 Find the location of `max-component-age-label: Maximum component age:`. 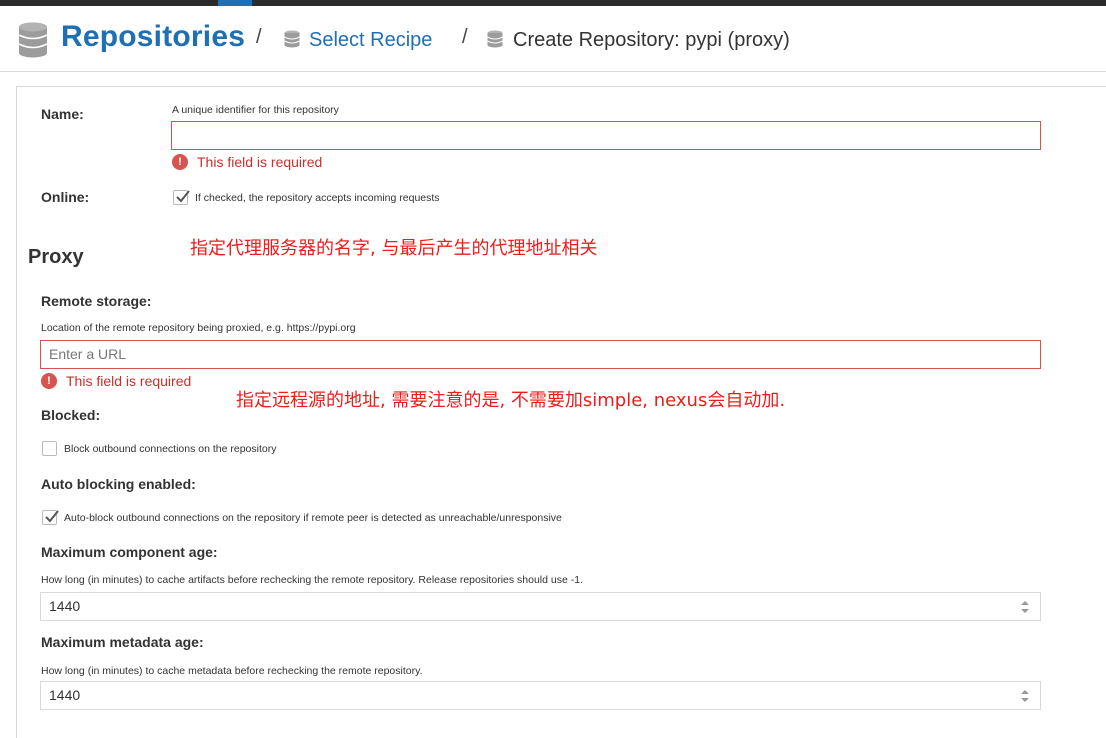

max-component-age-label: Maximum component age: is located at coordinates (129, 552).